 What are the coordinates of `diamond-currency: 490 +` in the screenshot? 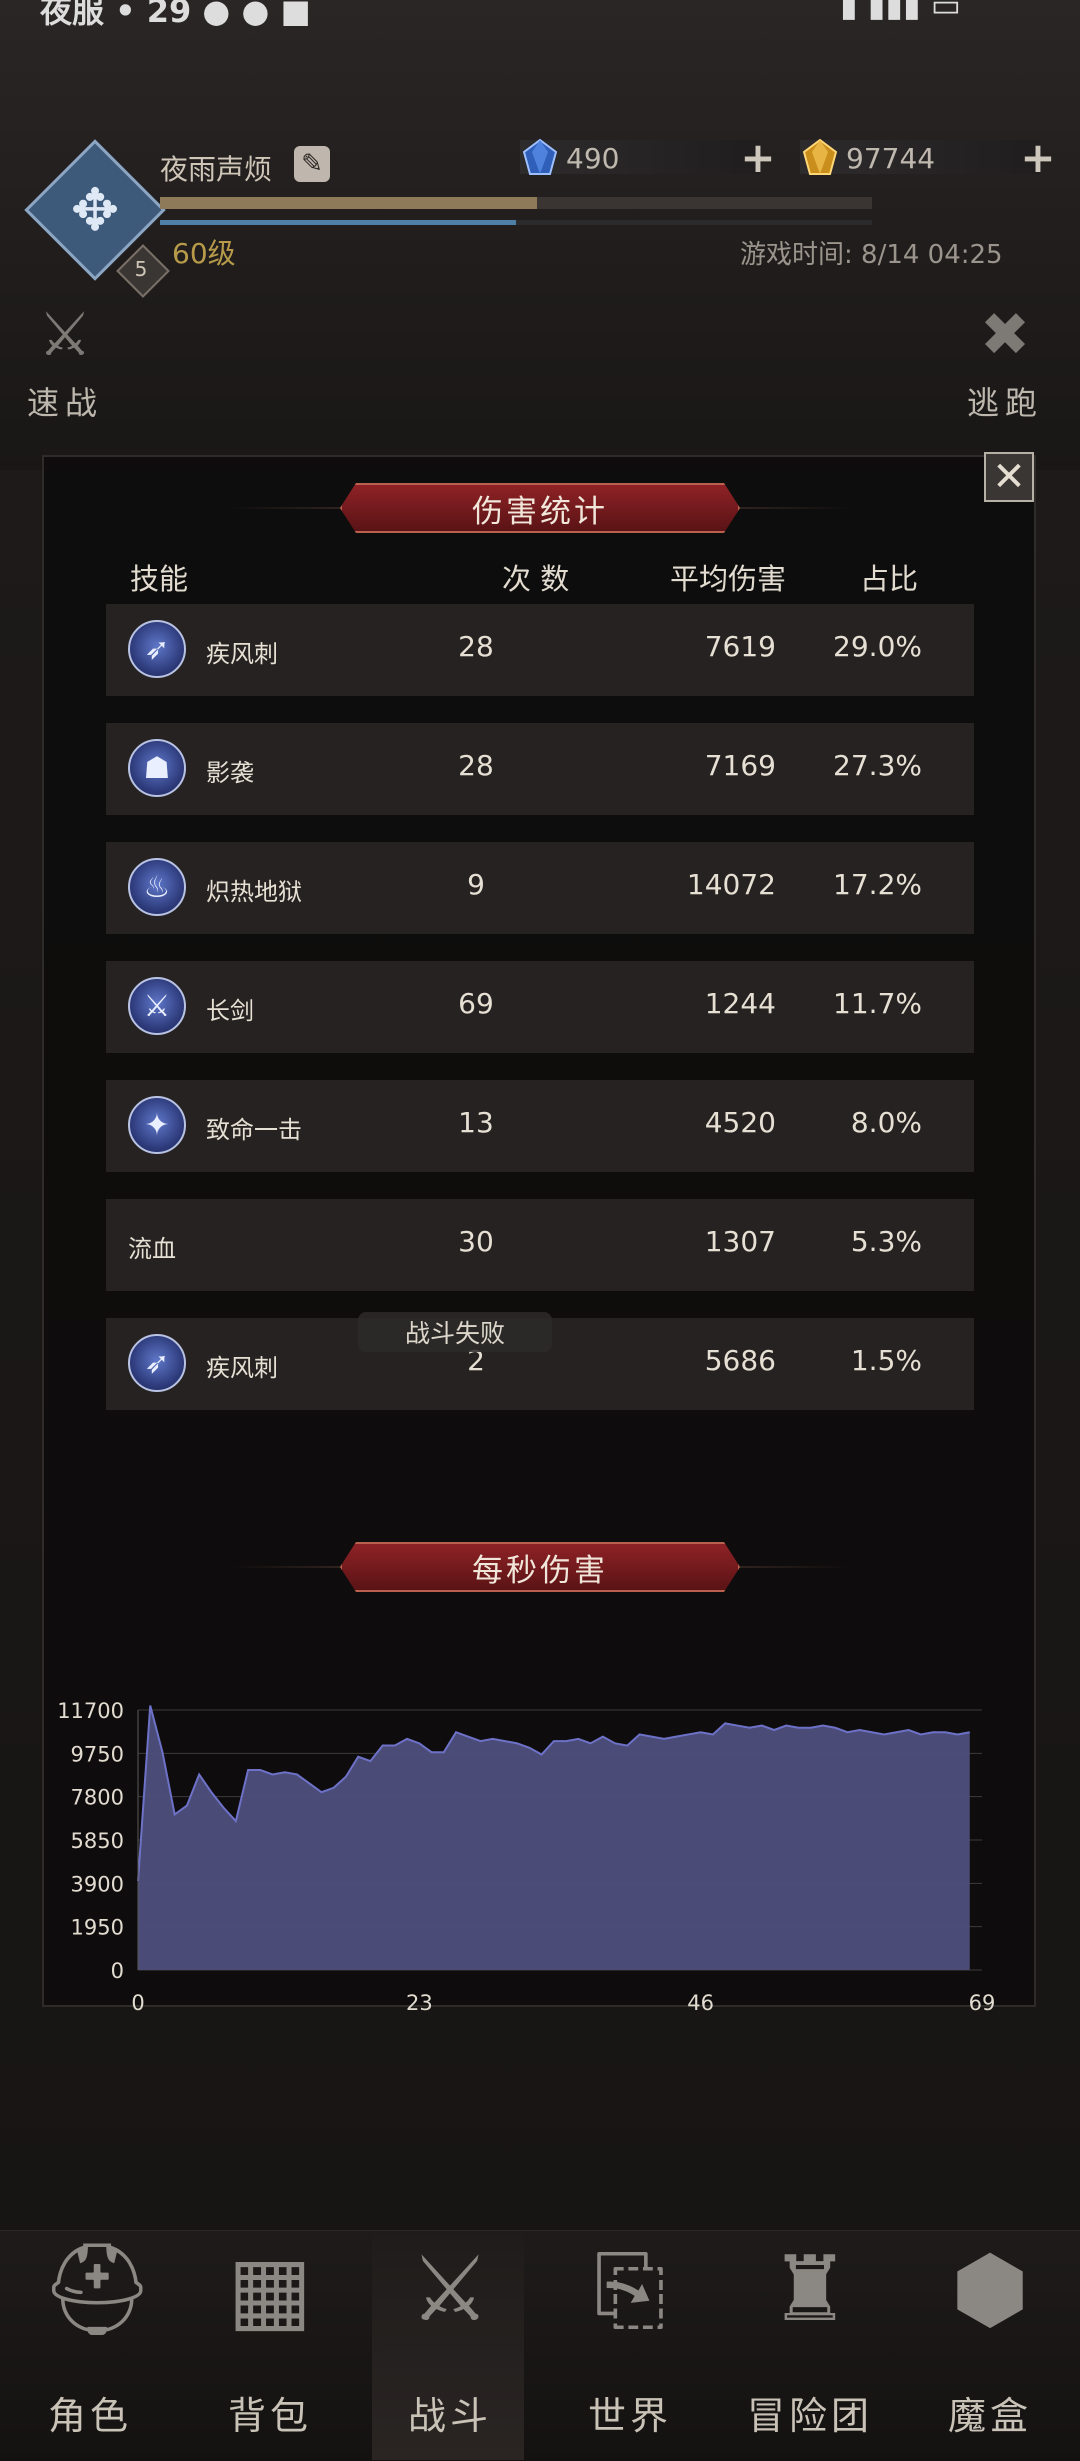 It's located at (651, 158).